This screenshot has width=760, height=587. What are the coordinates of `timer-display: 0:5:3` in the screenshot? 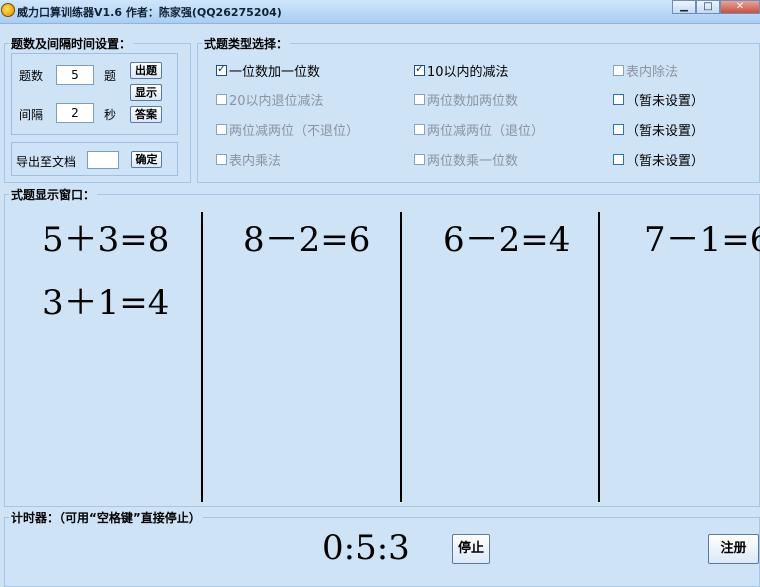 It's located at (366, 548).